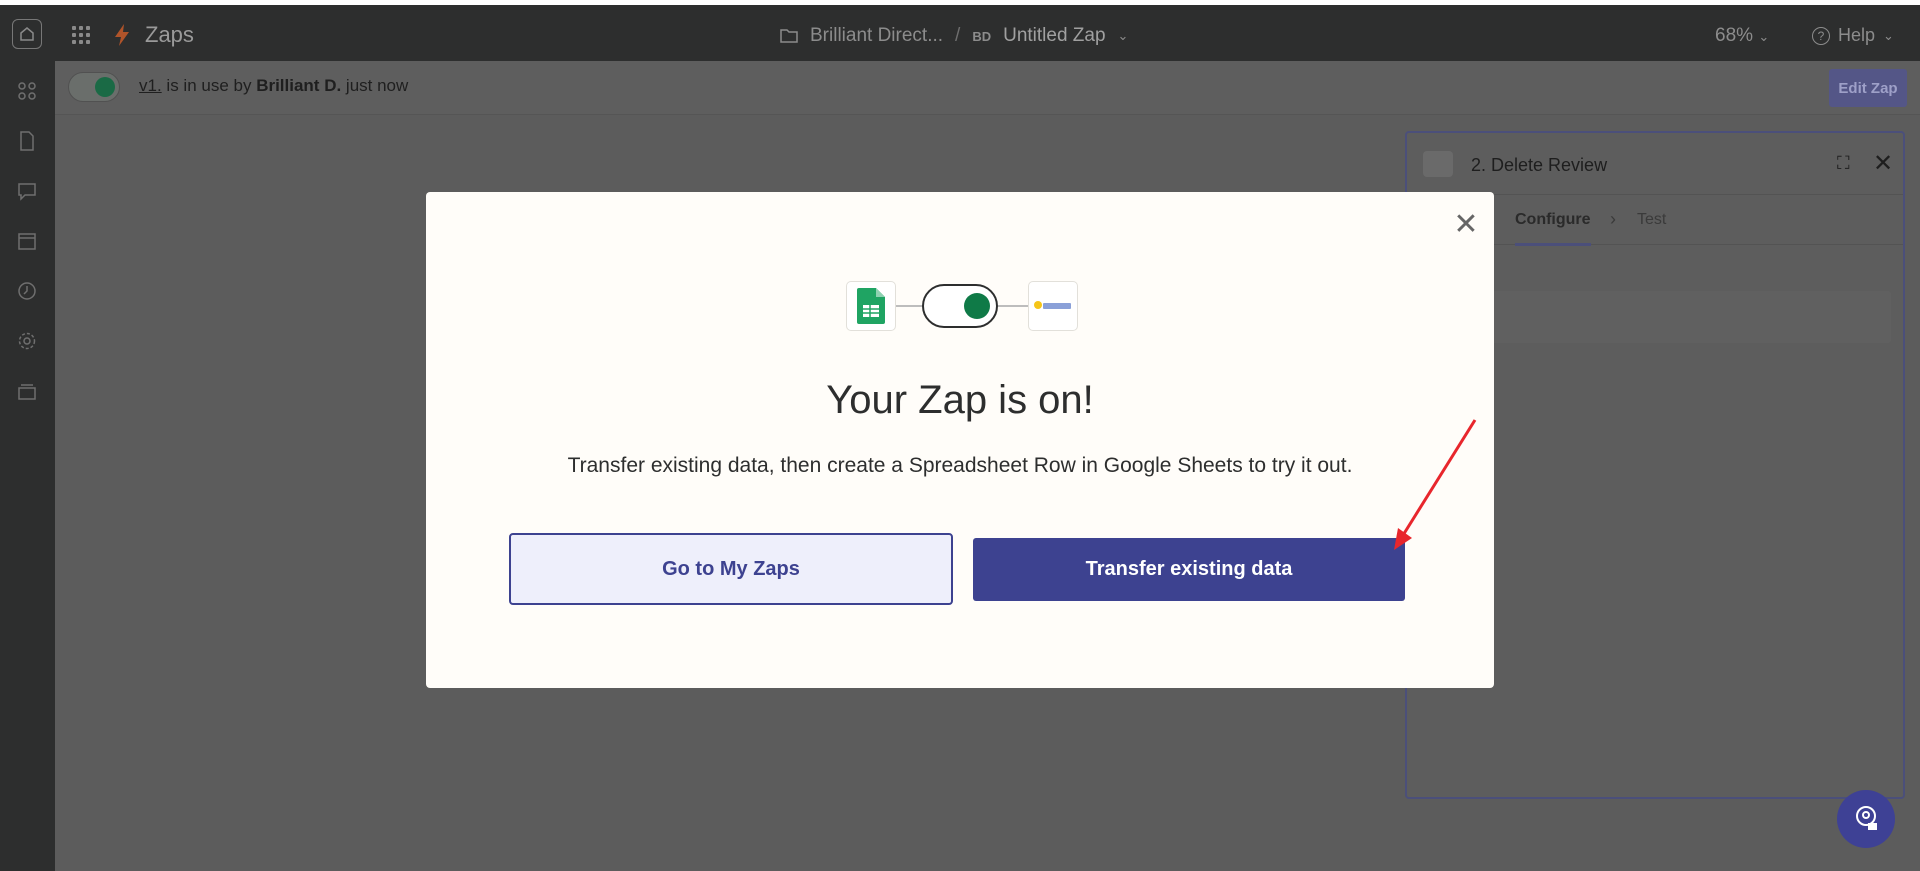 This screenshot has height=871, width=1920. Describe the element at coordinates (169, 34) in the screenshot. I see `app-name: Zaps` at that location.